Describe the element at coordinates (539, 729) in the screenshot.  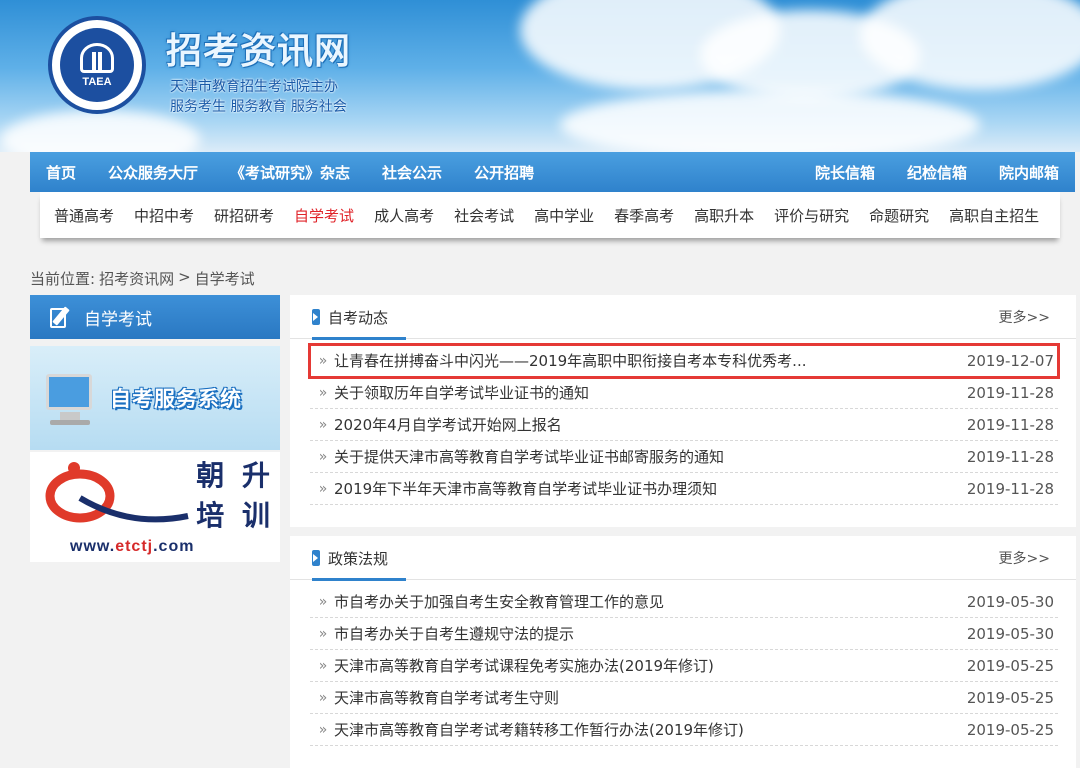
I see `policy-title: 天津市高等教育自学考试考籍转移工作暂行办法(2019年修订)` at that location.